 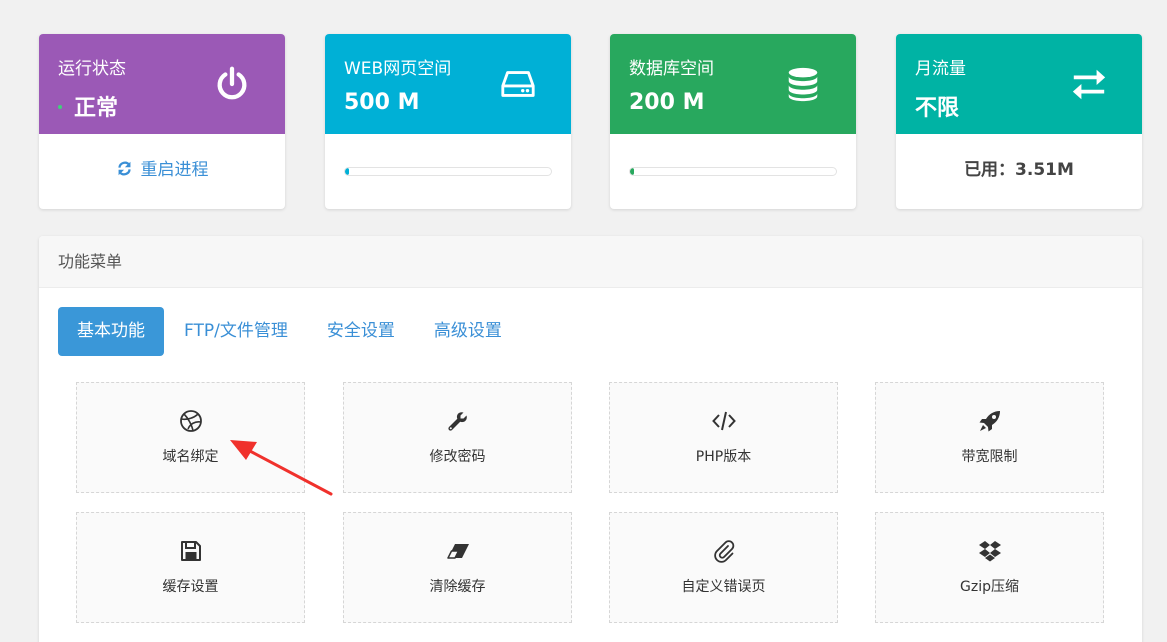 I want to click on menu-item-change-password: 修改密码, so click(x=457, y=437).